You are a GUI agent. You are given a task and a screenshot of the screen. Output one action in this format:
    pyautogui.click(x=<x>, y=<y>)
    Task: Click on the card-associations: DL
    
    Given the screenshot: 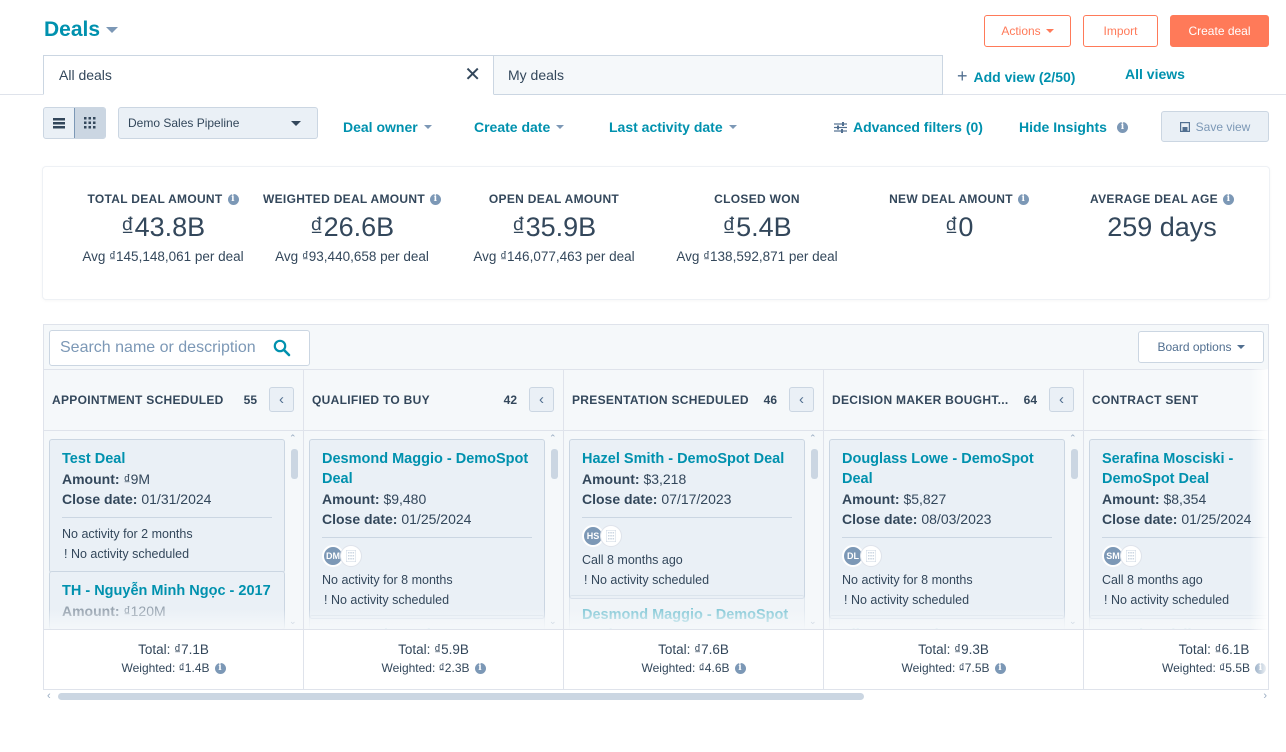 What is the action you would take?
    pyautogui.click(x=947, y=556)
    